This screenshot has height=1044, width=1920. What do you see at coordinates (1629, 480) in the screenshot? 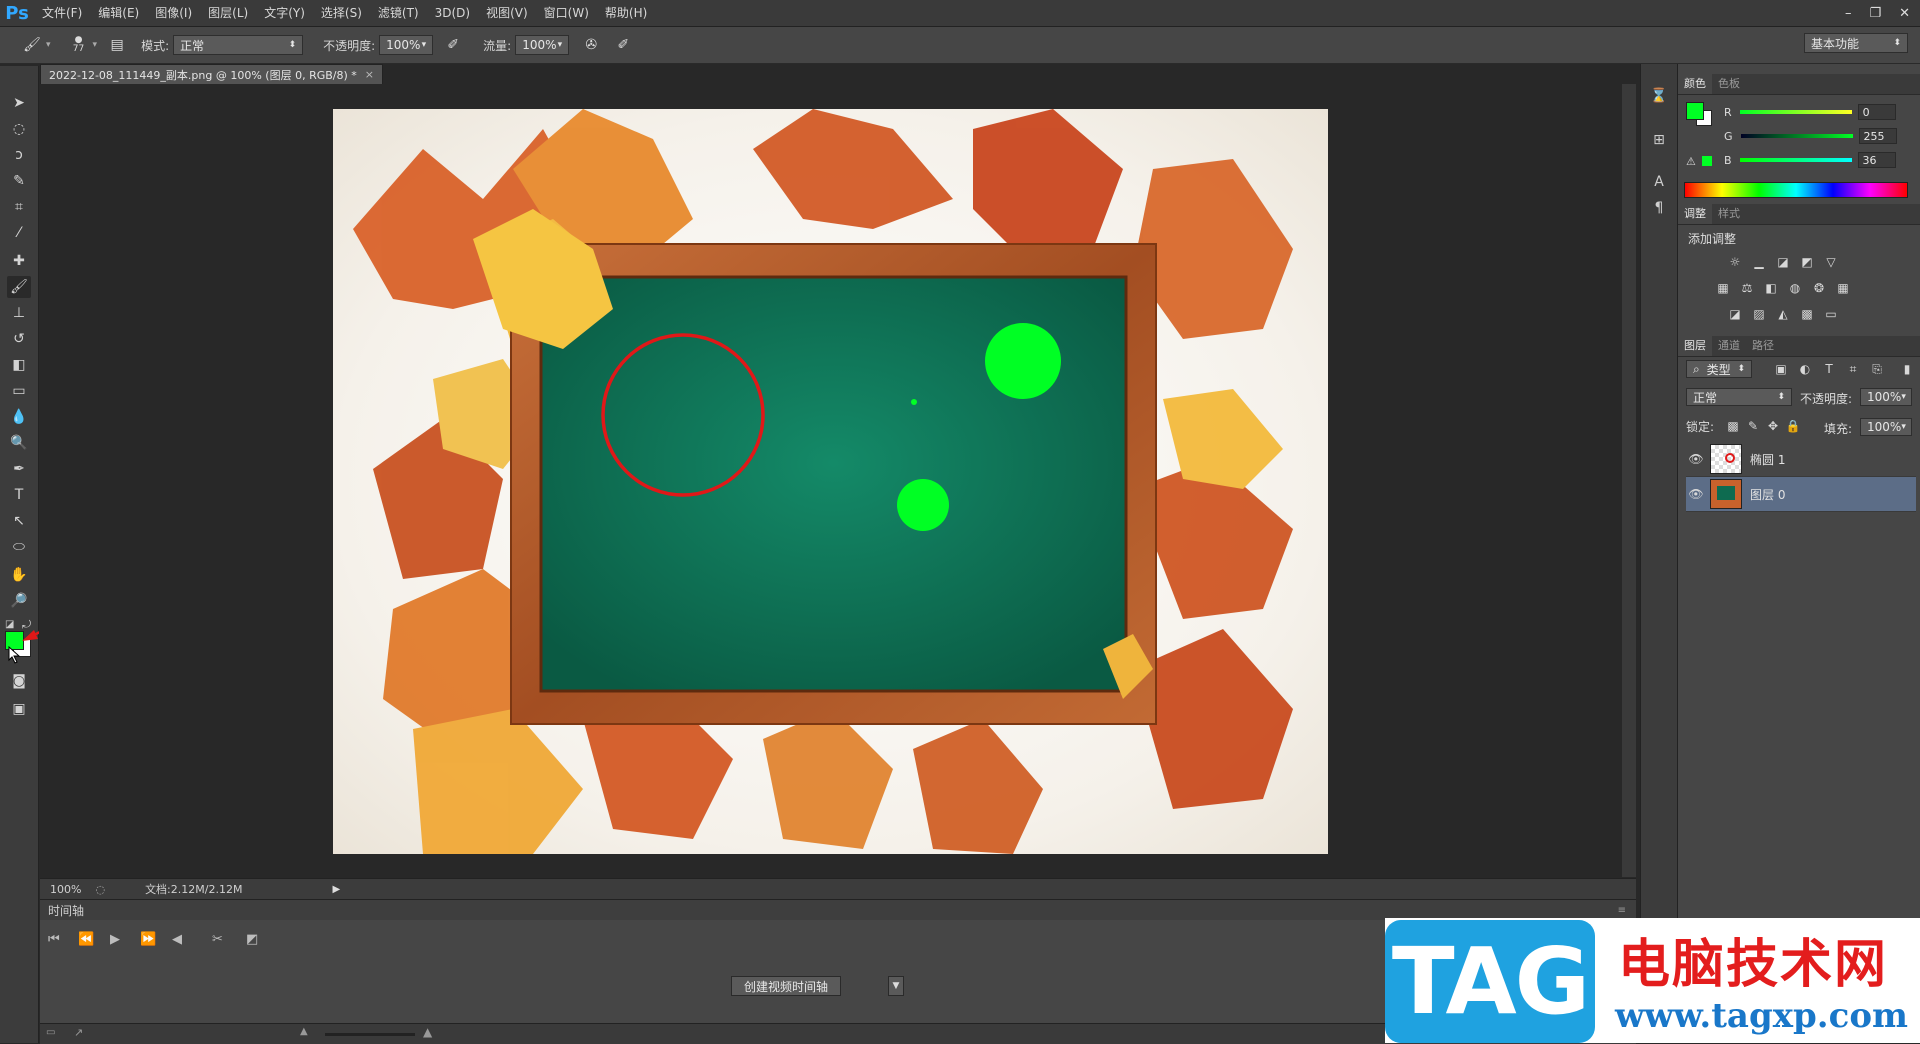
I see `vertical-scrollbar` at bounding box center [1629, 480].